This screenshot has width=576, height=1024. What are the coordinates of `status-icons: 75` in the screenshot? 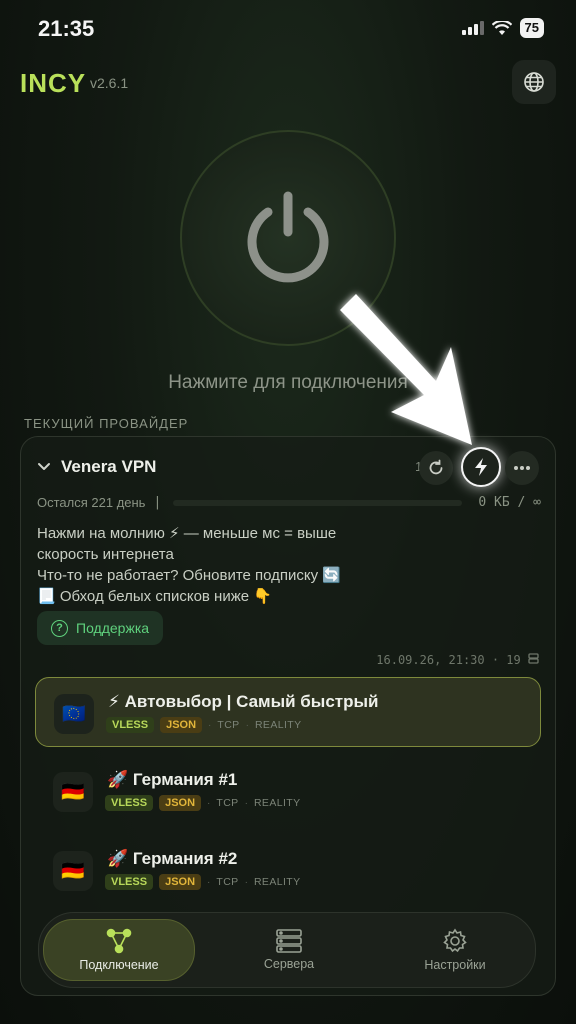 It's located at (502, 28).